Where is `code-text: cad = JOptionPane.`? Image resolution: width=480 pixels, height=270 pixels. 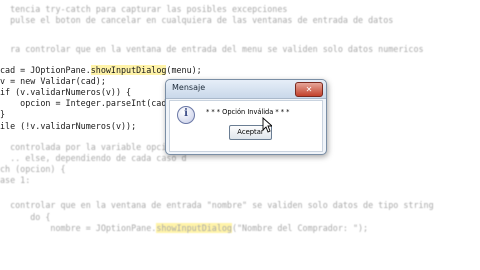
code-text: cad = JOptionPane. is located at coordinates (45, 70).